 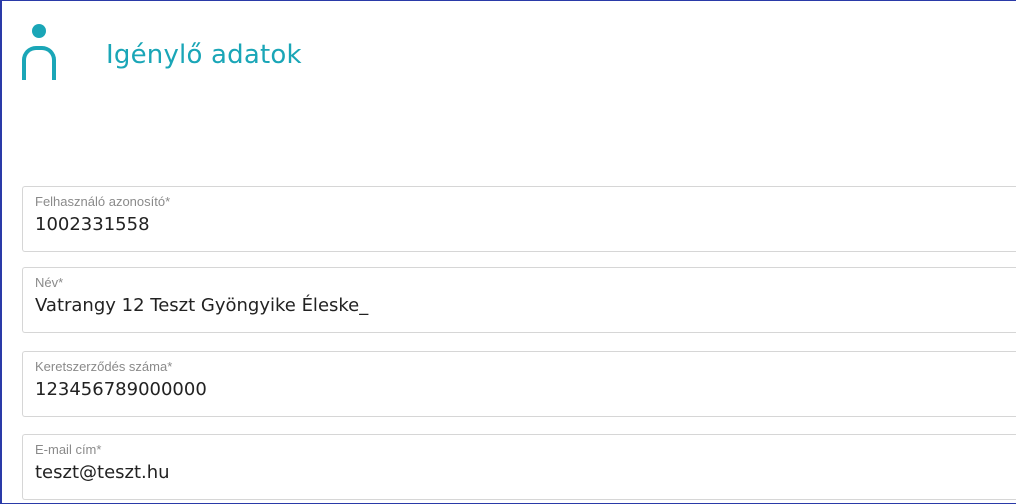 I want to click on contract-number-label: Keretszerződés száma*, so click(x=104, y=366).